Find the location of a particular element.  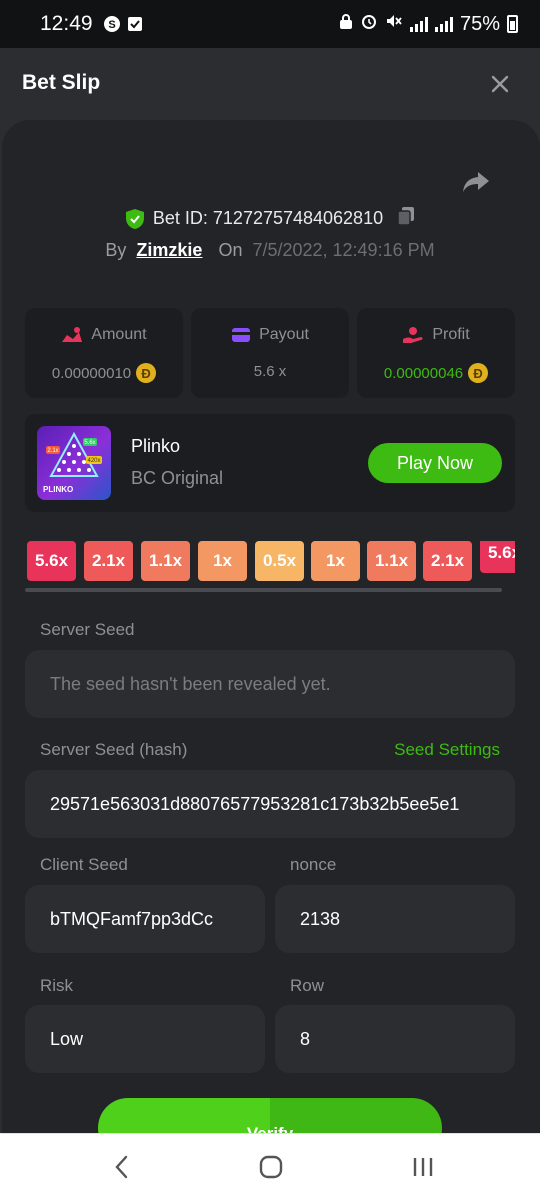

profit-hand-icon is located at coordinates (413, 335).